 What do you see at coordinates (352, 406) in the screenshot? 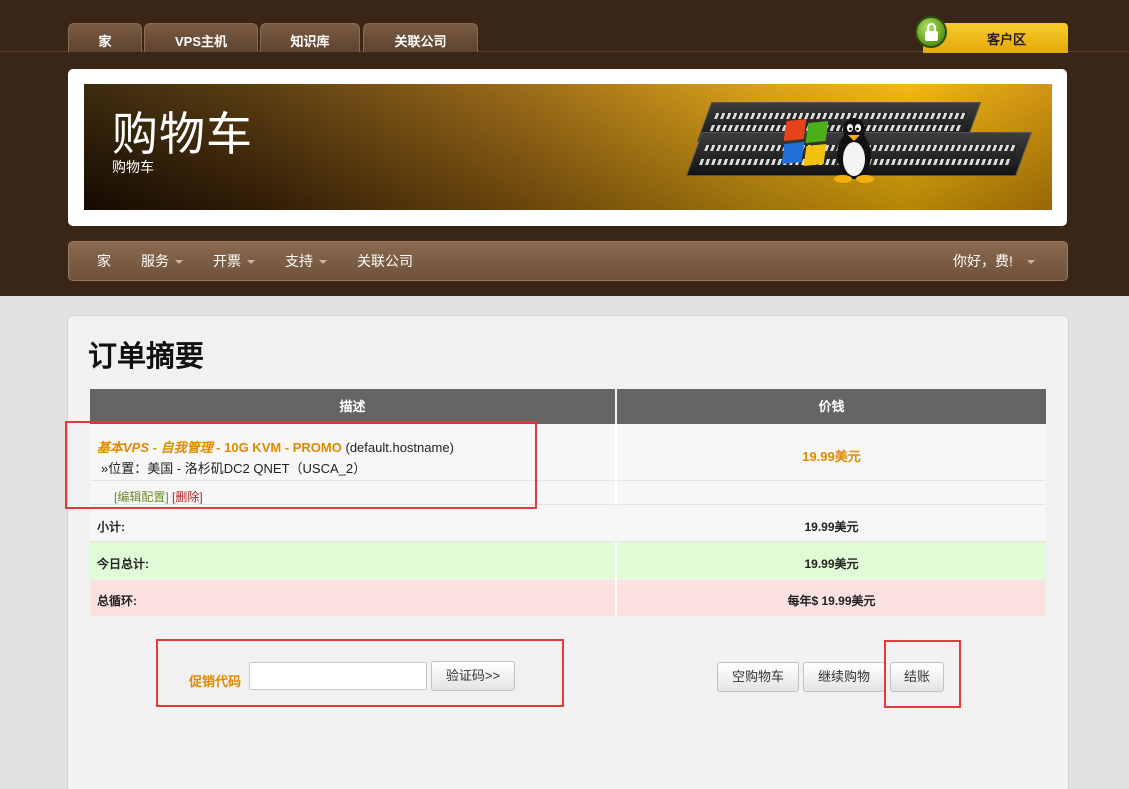
I see `column-header-description: 描述` at bounding box center [352, 406].